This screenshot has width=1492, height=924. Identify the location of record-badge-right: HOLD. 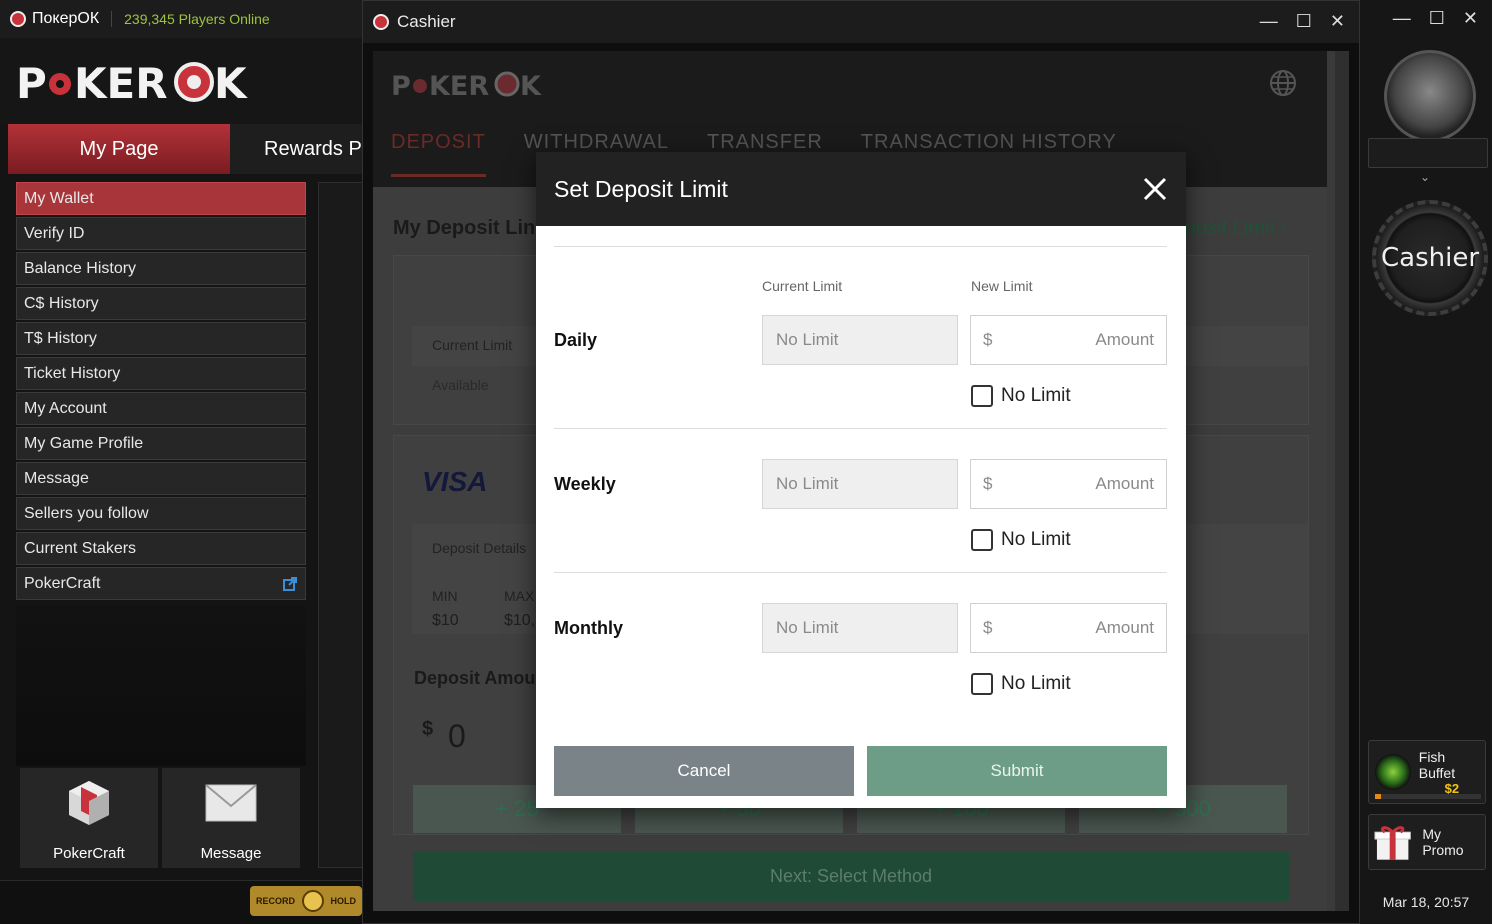
(343, 901).